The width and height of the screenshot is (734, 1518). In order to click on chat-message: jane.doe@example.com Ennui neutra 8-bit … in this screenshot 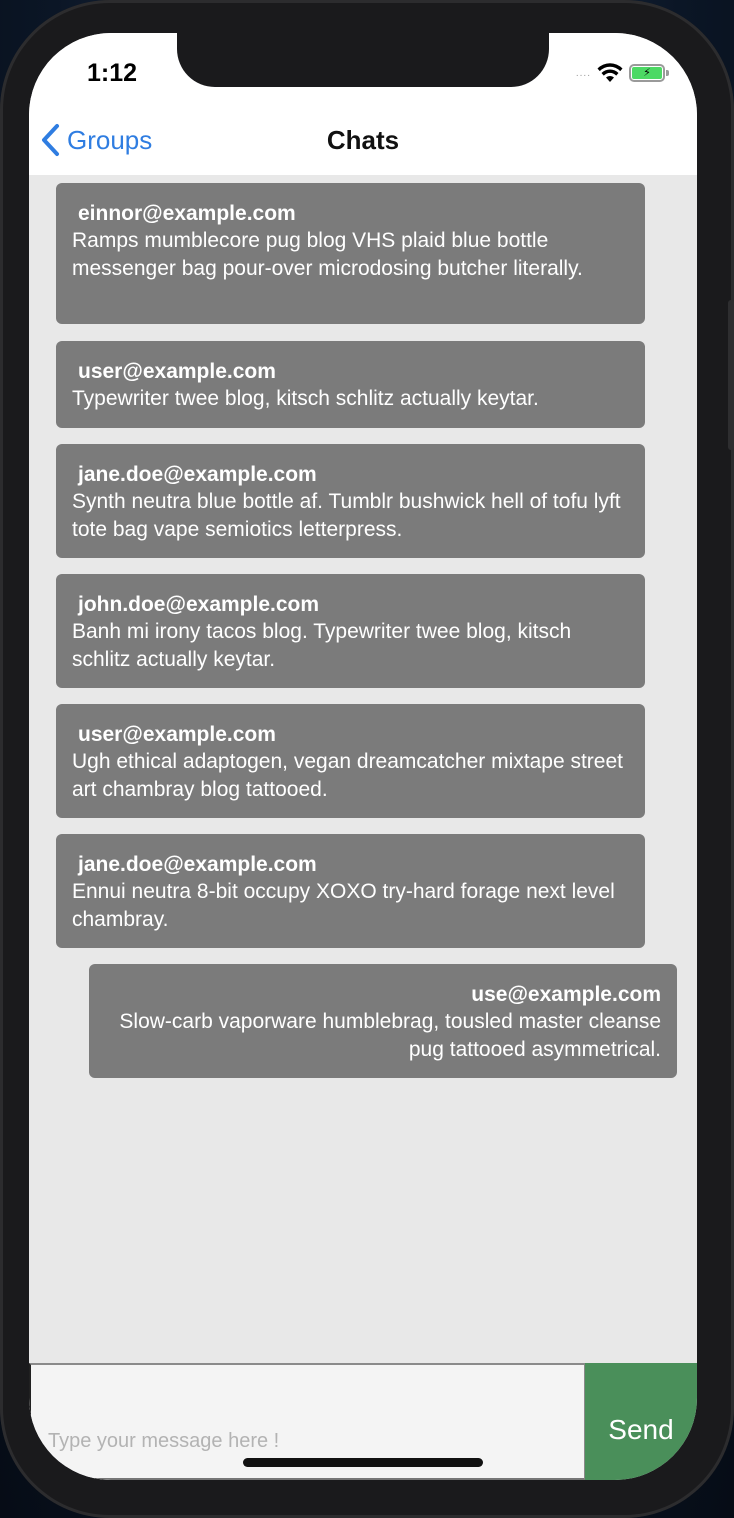, I will do `click(350, 891)`.